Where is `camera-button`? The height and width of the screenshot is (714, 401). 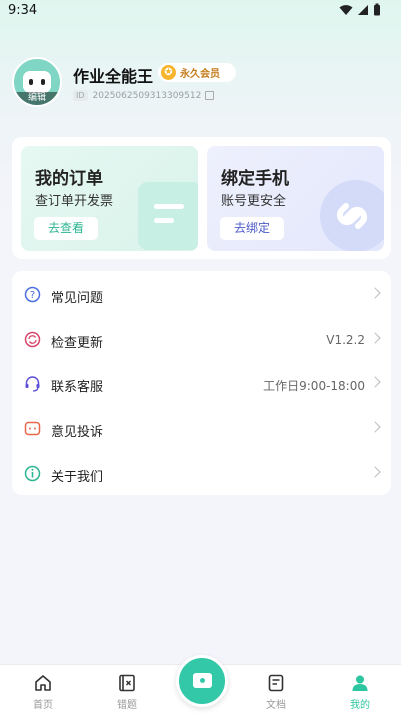
camera-button is located at coordinates (202, 681).